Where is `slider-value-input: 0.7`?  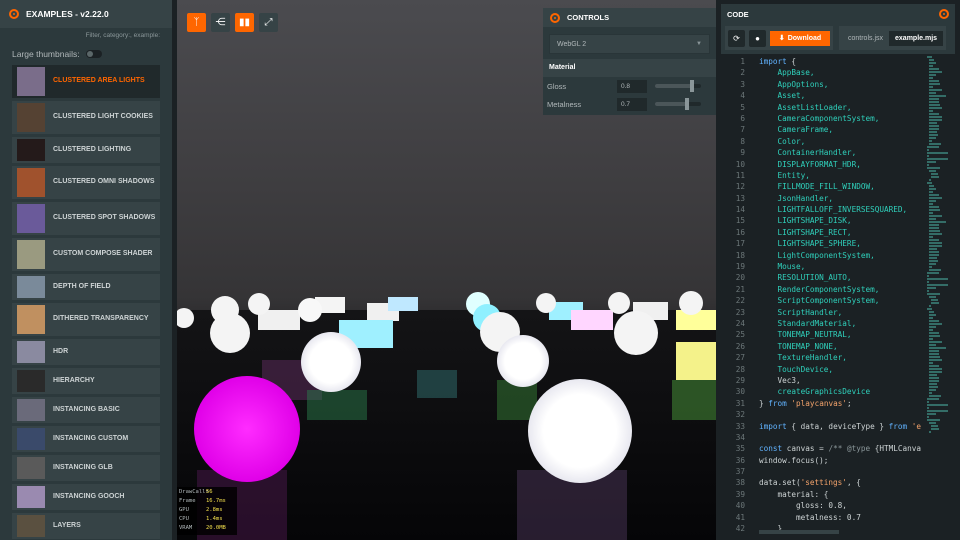
slider-value-input: 0.7 is located at coordinates (632, 104).